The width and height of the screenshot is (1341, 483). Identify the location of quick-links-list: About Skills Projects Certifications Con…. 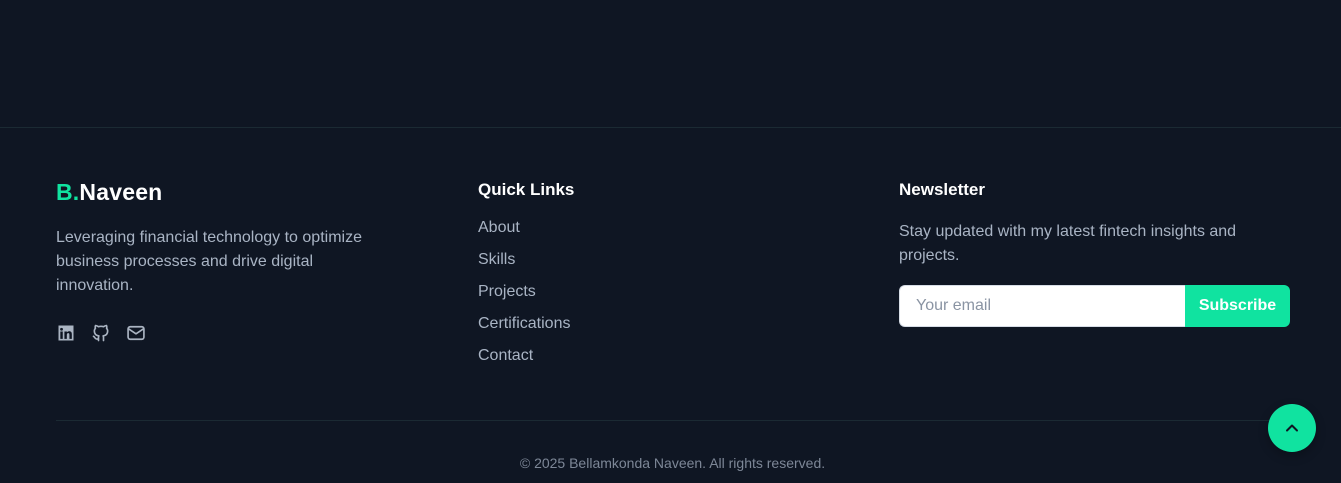
(628, 292).